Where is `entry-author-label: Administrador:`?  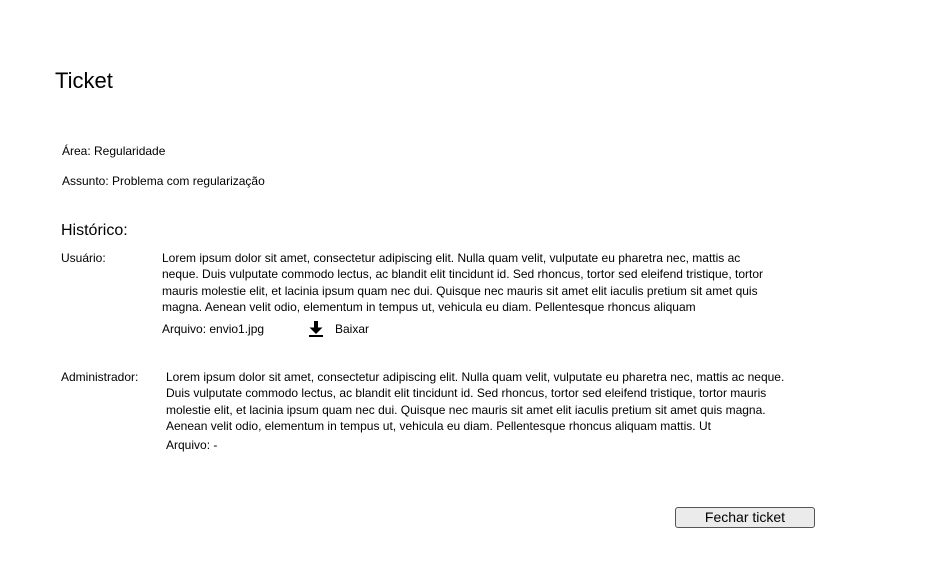
entry-author-label: Administrador: is located at coordinates (100, 377).